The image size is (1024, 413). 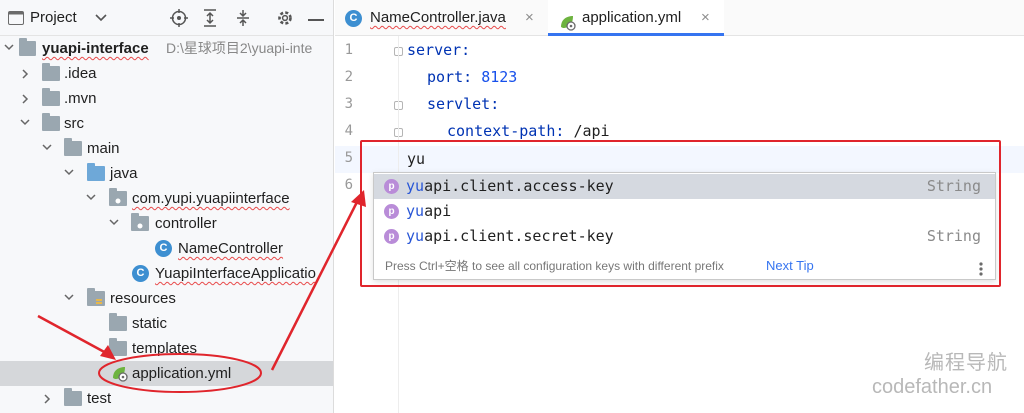 I want to click on yaml-key: servlet:, so click(x=463, y=104).